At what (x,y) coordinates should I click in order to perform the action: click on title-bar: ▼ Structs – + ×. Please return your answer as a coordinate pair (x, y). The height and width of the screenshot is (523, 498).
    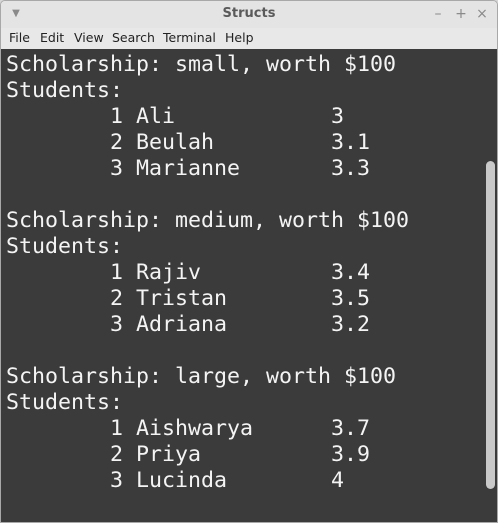
    Looking at the image, I should click on (249, 14).